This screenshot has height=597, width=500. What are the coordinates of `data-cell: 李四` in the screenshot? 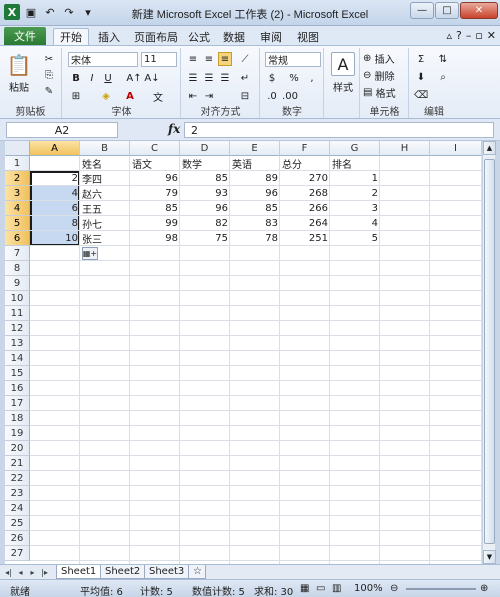 It's located at (105, 178).